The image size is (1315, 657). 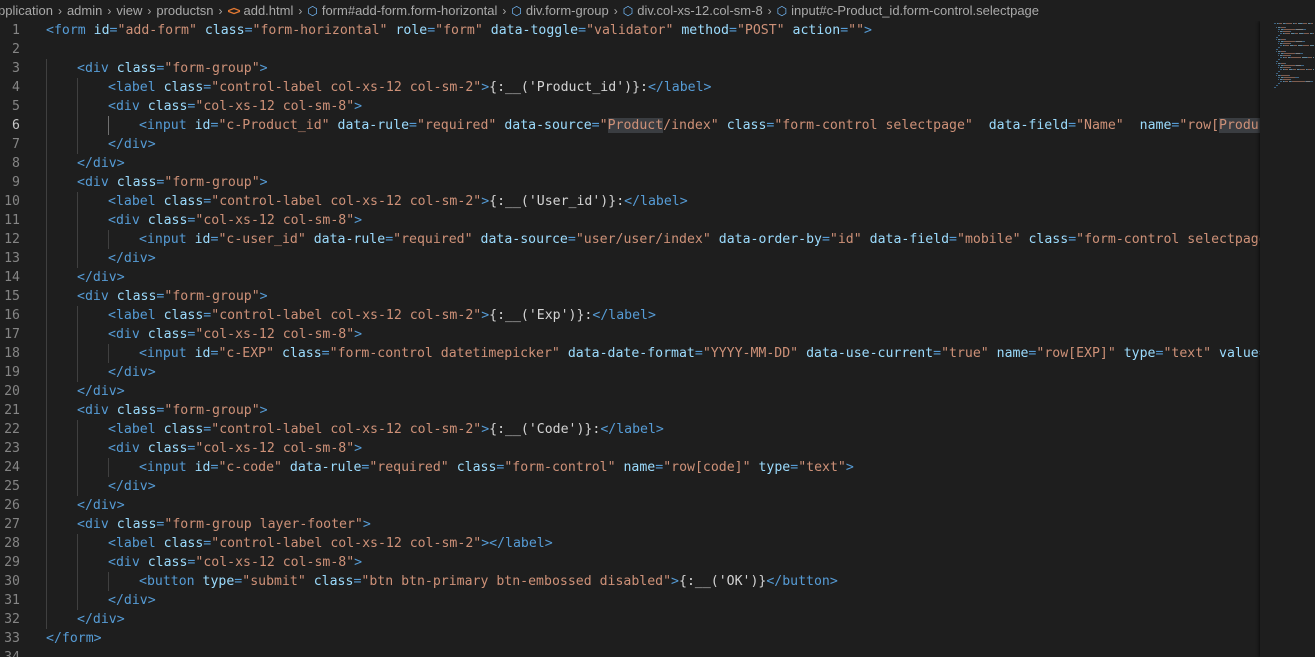 I want to click on code-line: 2, so click(x=630, y=49).